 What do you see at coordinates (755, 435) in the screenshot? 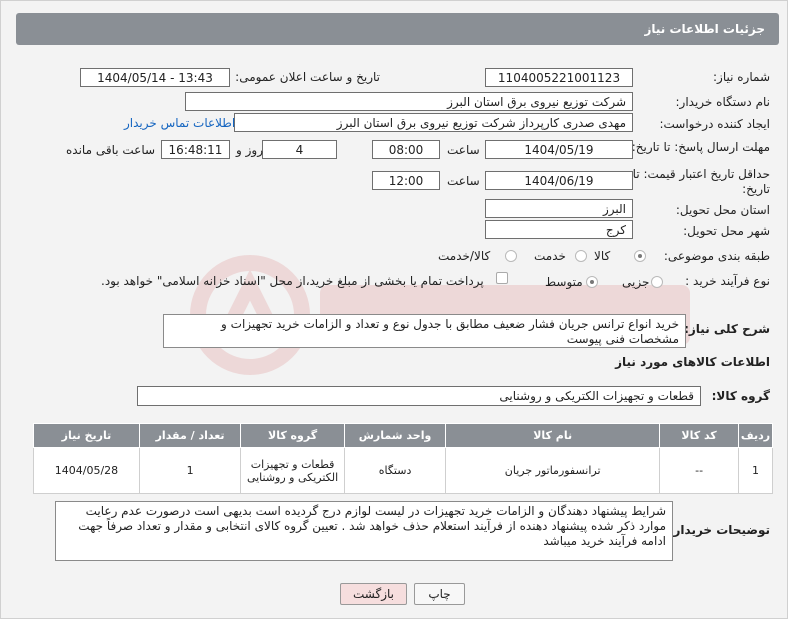
I see `col-row-header: ردیف` at bounding box center [755, 435].